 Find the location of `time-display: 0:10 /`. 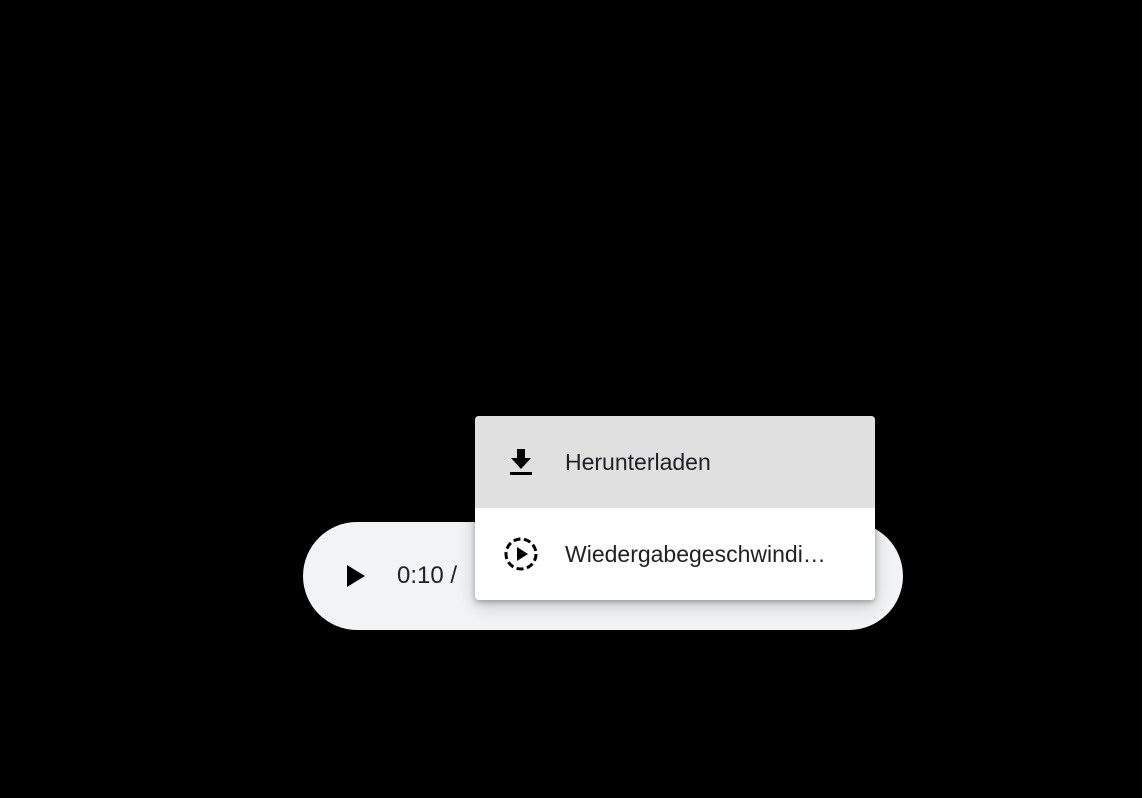

time-display: 0:10 / is located at coordinates (427, 575).